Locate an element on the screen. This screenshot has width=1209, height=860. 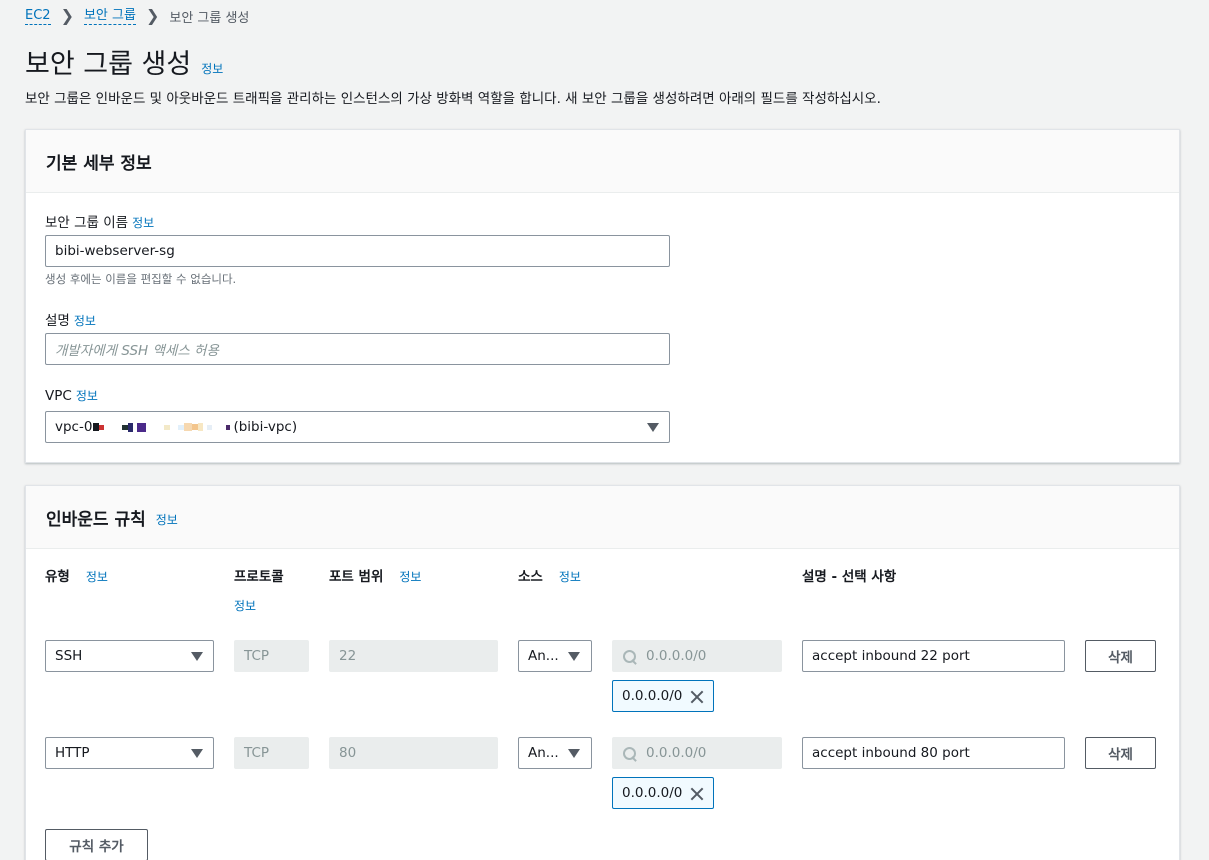
rule-description-input: accept inbound 80 port is located at coordinates (933, 753).